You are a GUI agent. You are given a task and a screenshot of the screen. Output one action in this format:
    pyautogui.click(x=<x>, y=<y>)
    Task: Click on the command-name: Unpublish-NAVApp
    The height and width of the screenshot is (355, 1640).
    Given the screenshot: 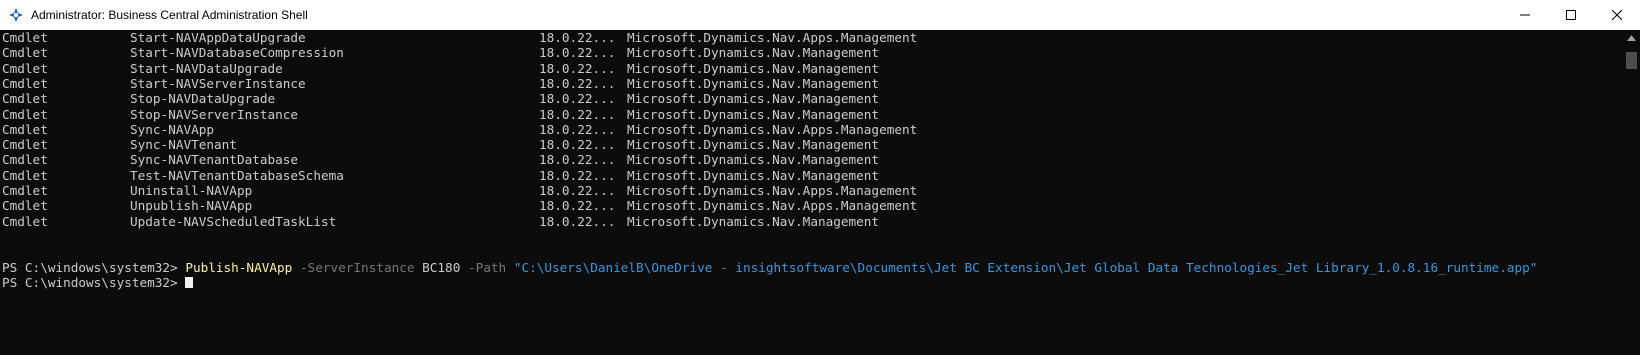 What is the action you would take?
    pyautogui.click(x=191, y=206)
    